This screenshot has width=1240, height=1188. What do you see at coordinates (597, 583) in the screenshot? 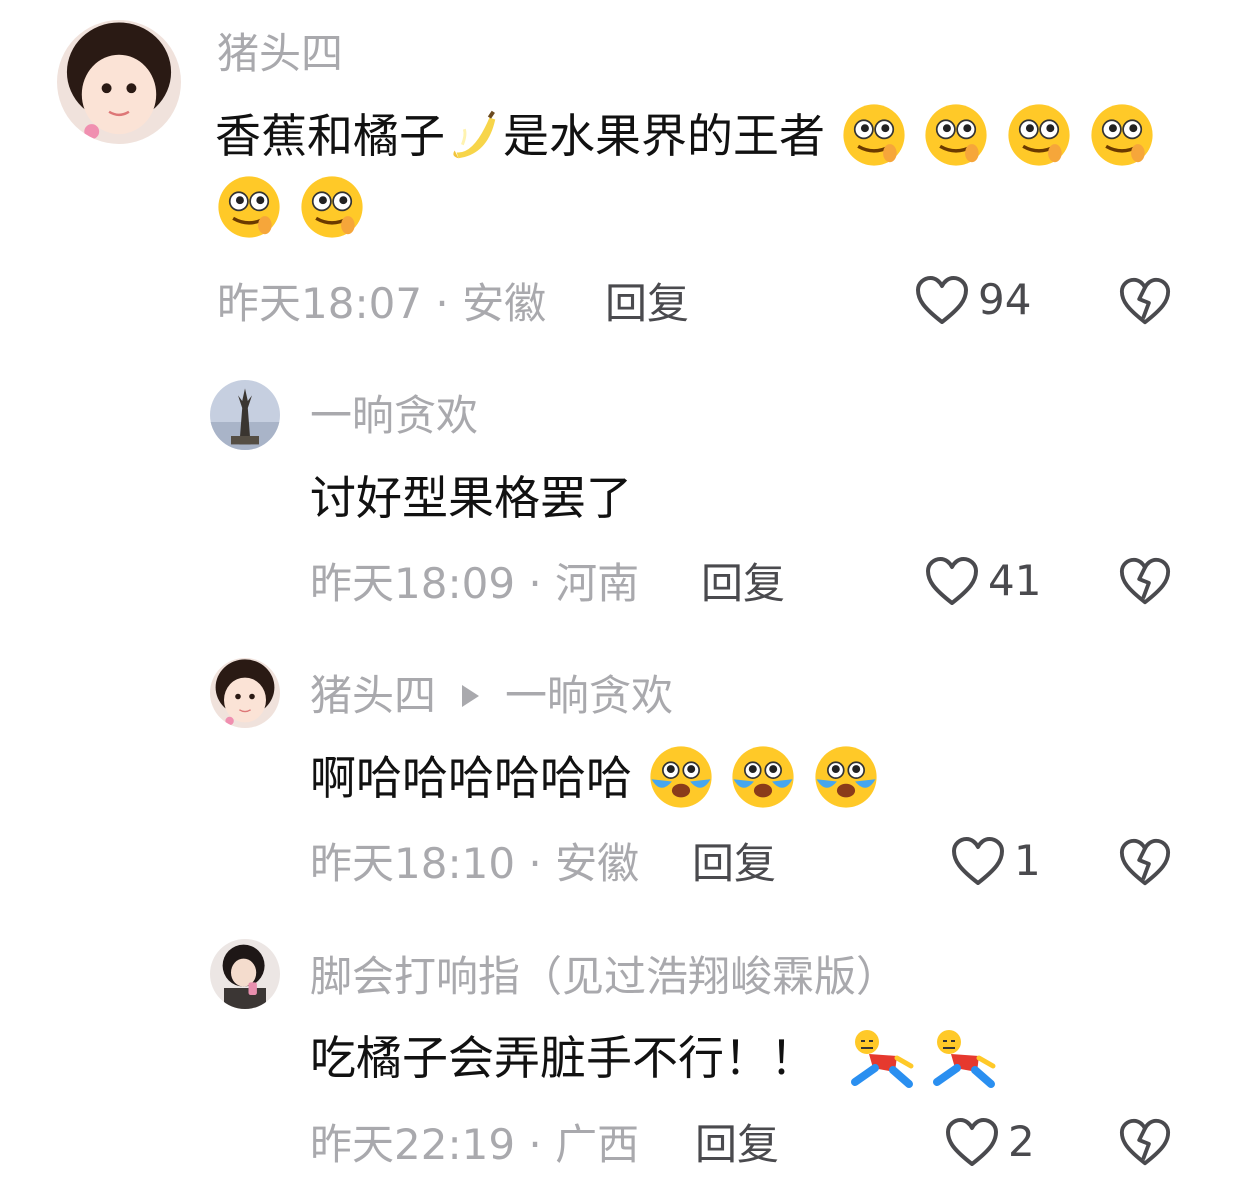
I see `comment-region: 河南` at bounding box center [597, 583].